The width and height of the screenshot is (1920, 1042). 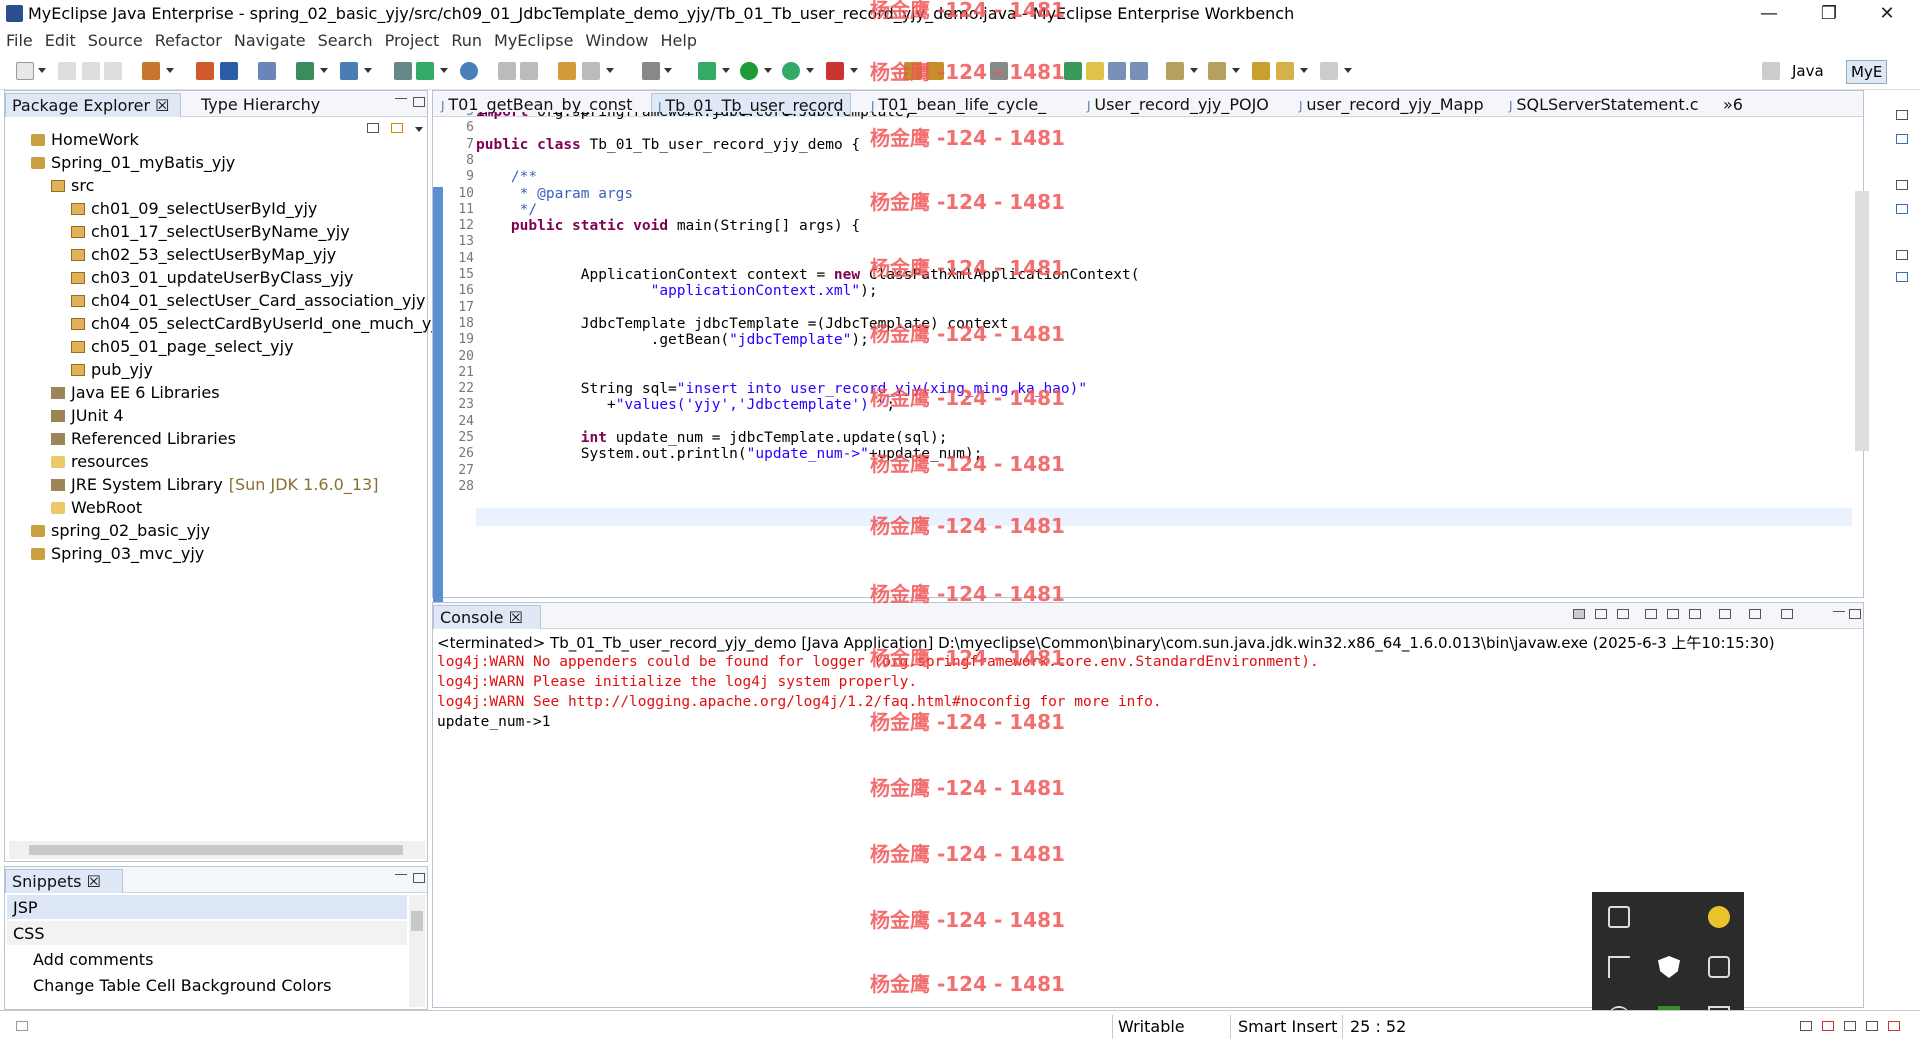 What do you see at coordinates (999, 71) in the screenshot?
I see `pin-icon` at bounding box center [999, 71].